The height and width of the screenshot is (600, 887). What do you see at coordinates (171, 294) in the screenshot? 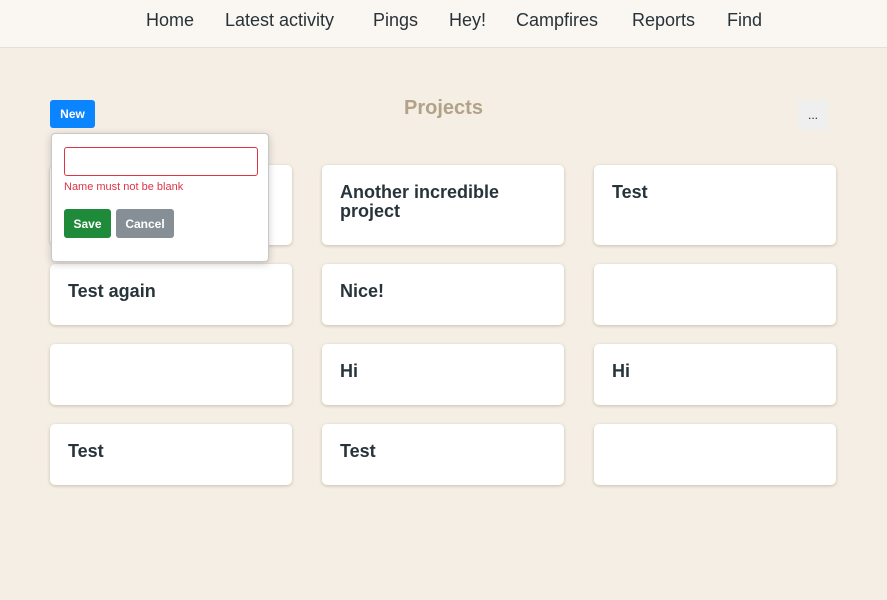
I see `project-card: Test again` at bounding box center [171, 294].